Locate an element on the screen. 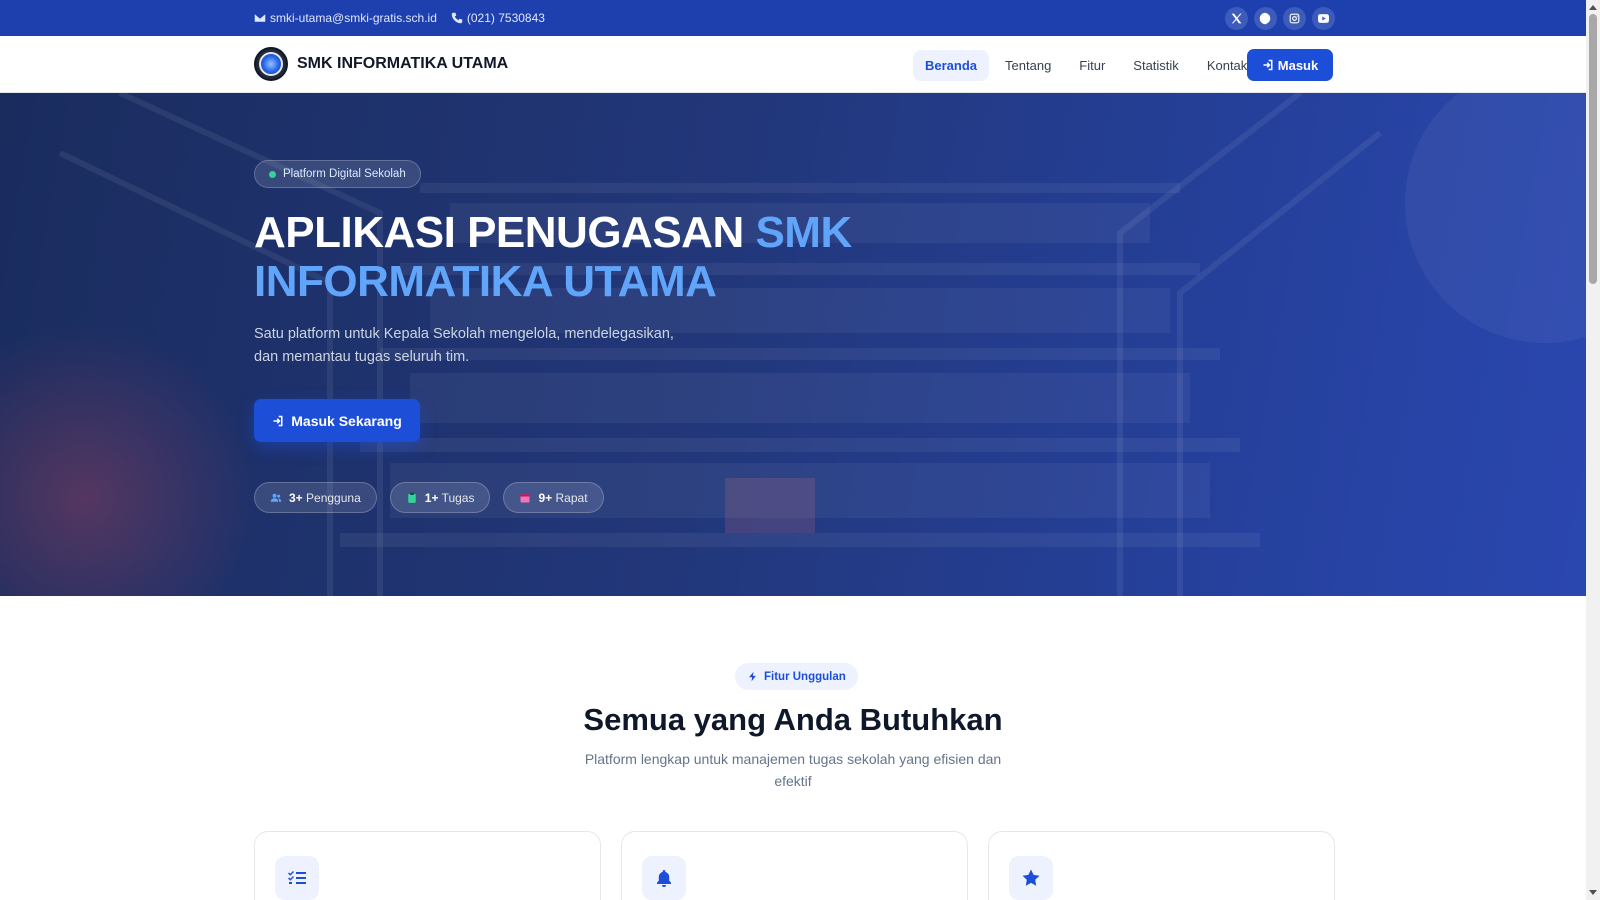 The height and width of the screenshot is (900, 1600). hero-title-plain: APLIKASI PENUGASAN is located at coordinates (499, 232).